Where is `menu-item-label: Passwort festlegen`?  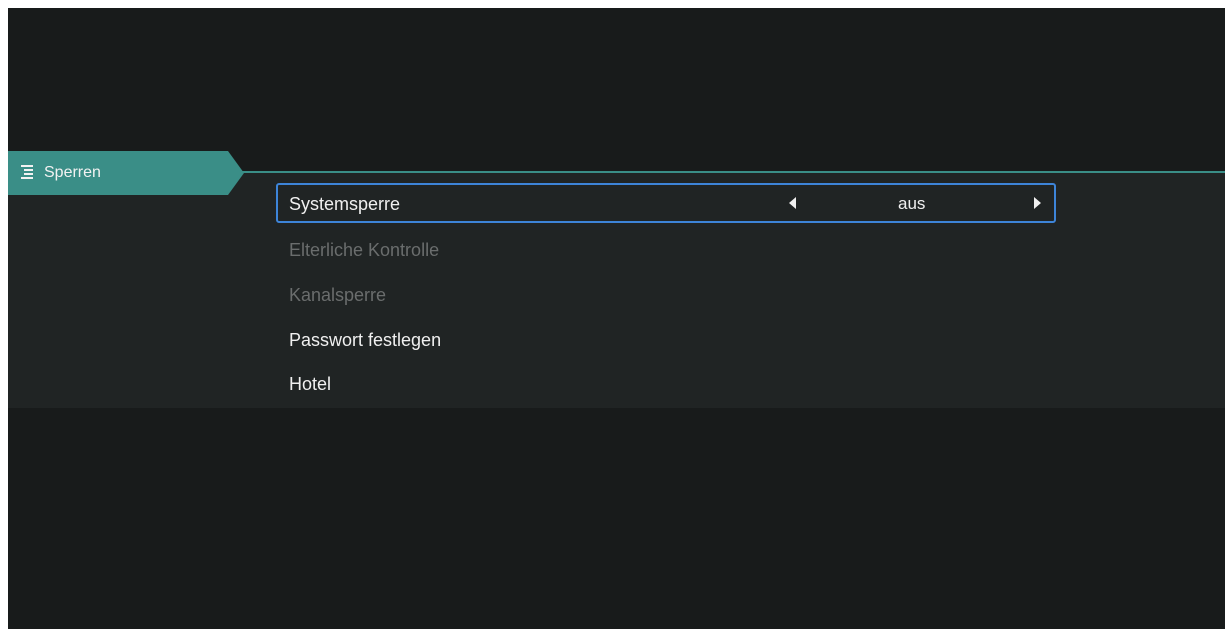 menu-item-label: Passwort festlegen is located at coordinates (365, 340).